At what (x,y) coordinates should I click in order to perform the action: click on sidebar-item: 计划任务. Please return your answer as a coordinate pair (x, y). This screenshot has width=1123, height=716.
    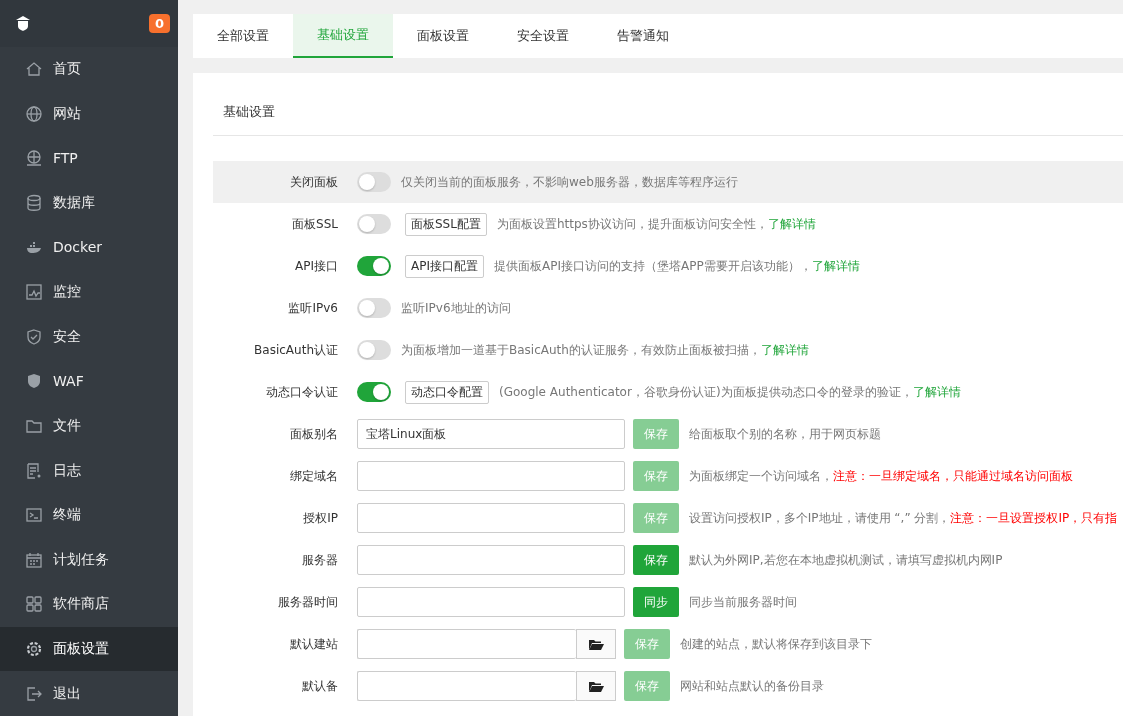
    Looking at the image, I should click on (89, 560).